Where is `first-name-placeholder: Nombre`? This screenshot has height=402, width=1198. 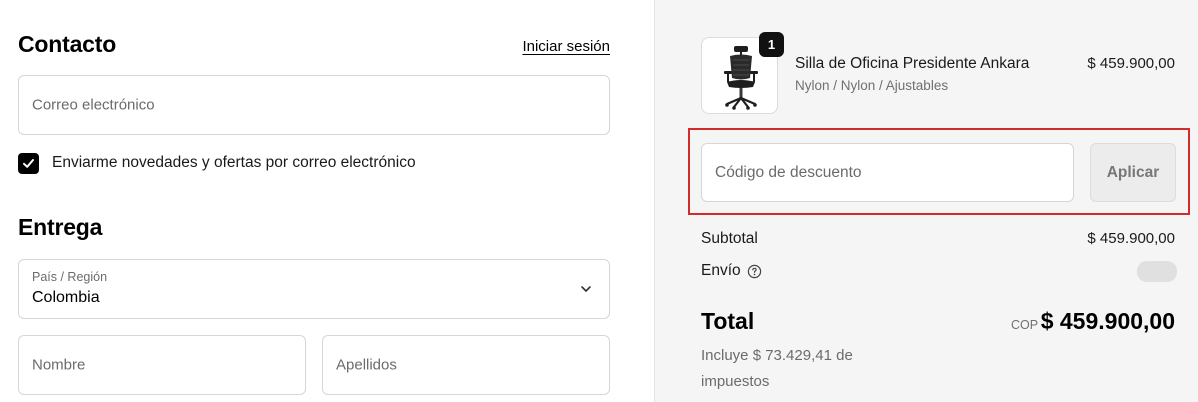
first-name-placeholder: Nombre is located at coordinates (59, 365).